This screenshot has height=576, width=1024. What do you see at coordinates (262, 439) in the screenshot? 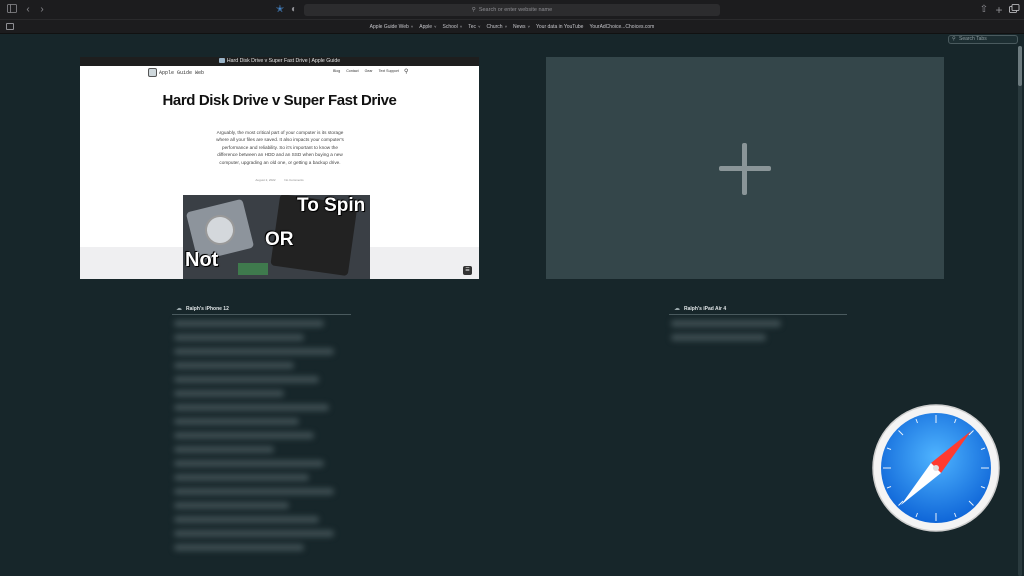
I see `iphone-tabs-list` at bounding box center [262, 439].